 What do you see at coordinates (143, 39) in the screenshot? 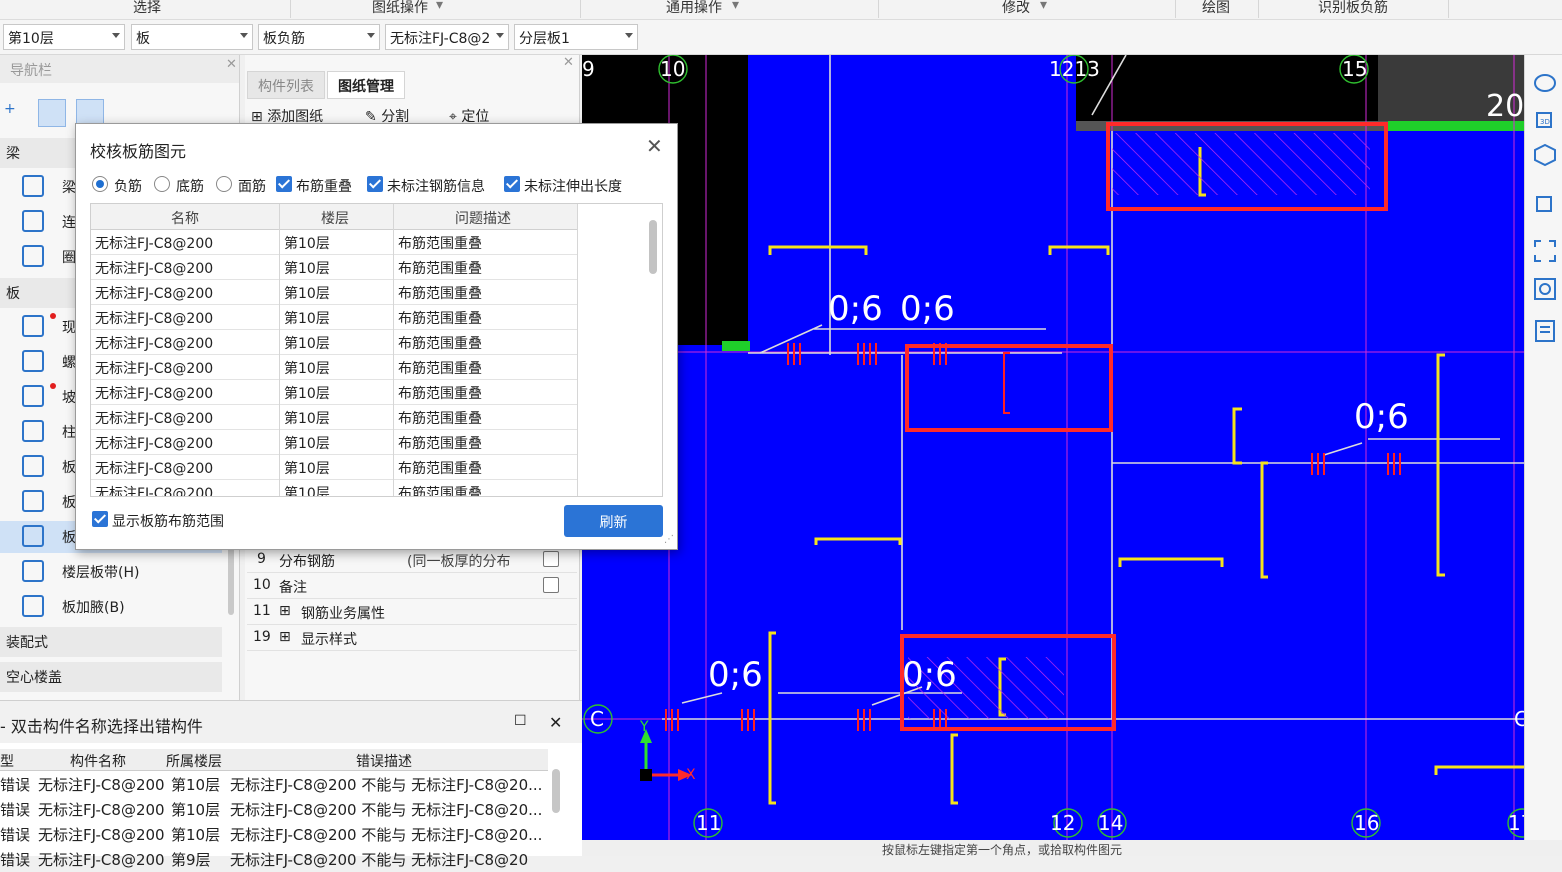
I see `category-select-value: 板` at bounding box center [143, 39].